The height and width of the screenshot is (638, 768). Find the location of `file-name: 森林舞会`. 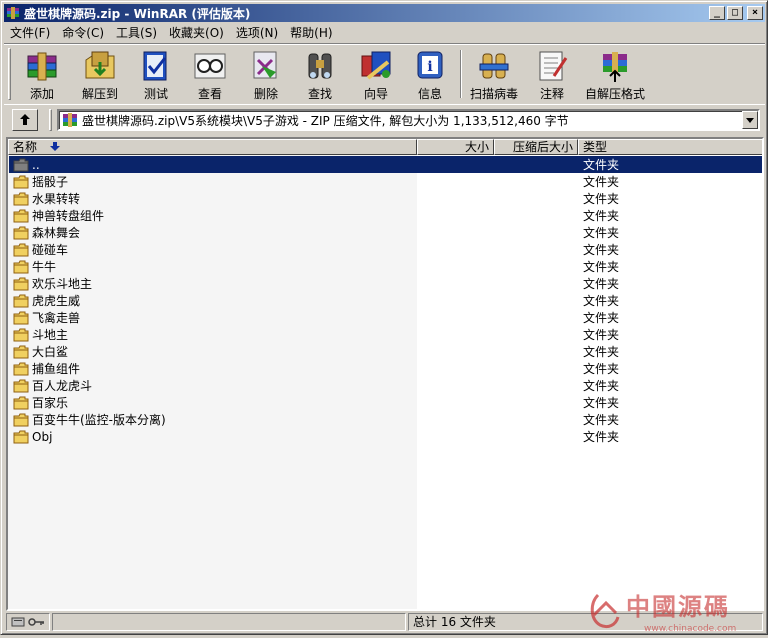

file-name: 森林舞会 is located at coordinates (56, 233).